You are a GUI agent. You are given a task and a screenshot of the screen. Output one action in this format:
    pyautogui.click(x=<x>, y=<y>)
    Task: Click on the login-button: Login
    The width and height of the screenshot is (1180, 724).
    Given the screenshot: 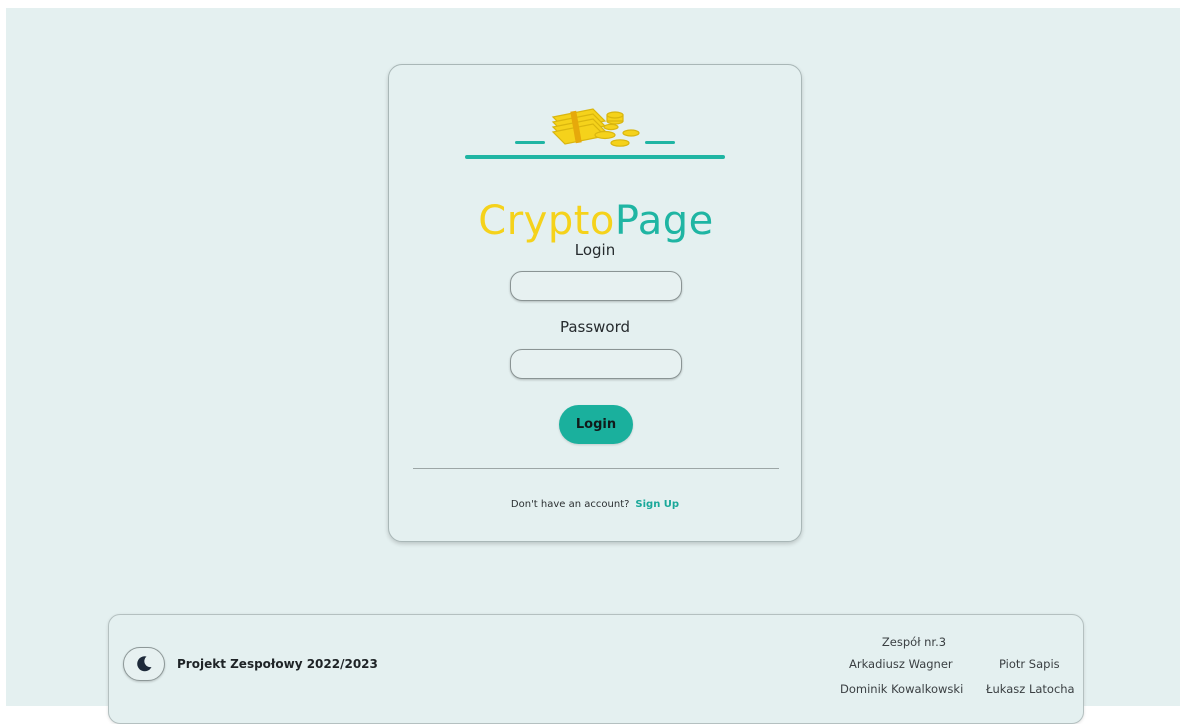 What is the action you would take?
    pyautogui.click(x=596, y=424)
    